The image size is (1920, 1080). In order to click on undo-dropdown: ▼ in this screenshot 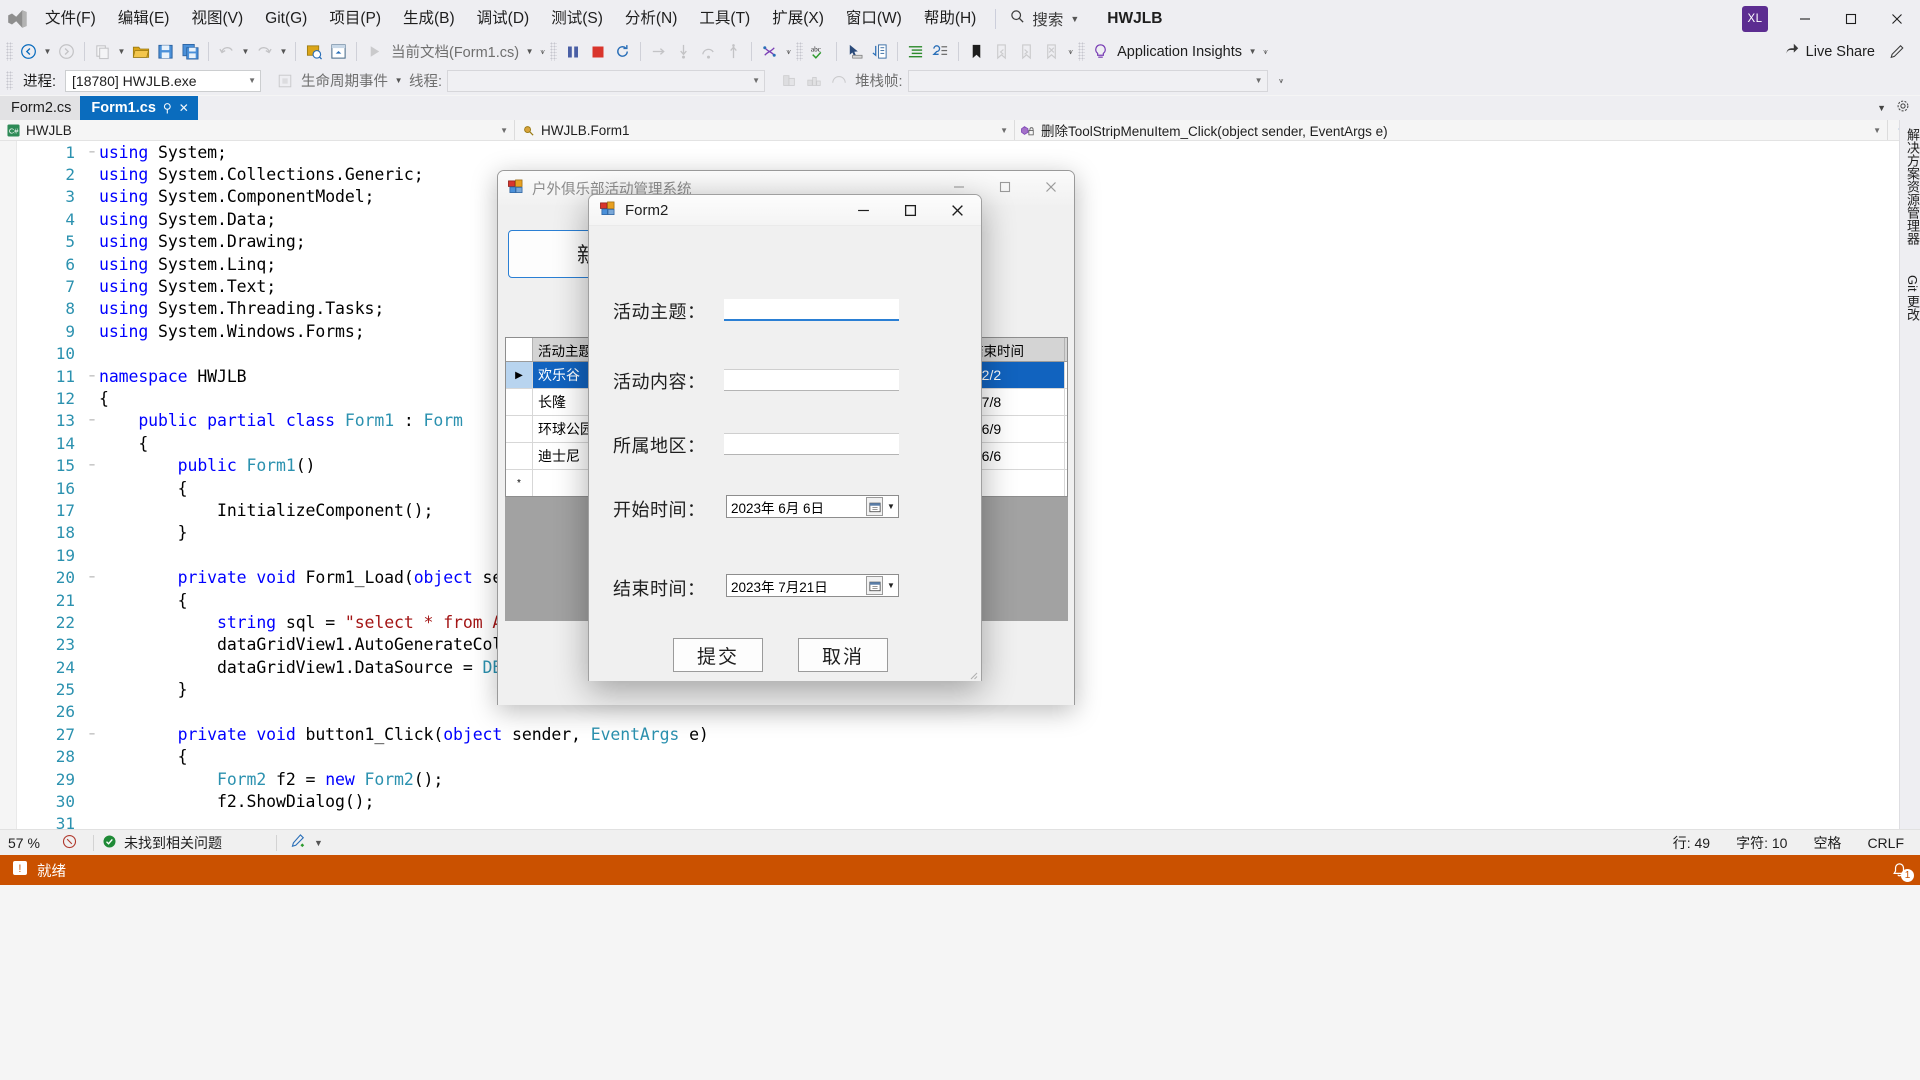, I will do `click(245, 51)`.